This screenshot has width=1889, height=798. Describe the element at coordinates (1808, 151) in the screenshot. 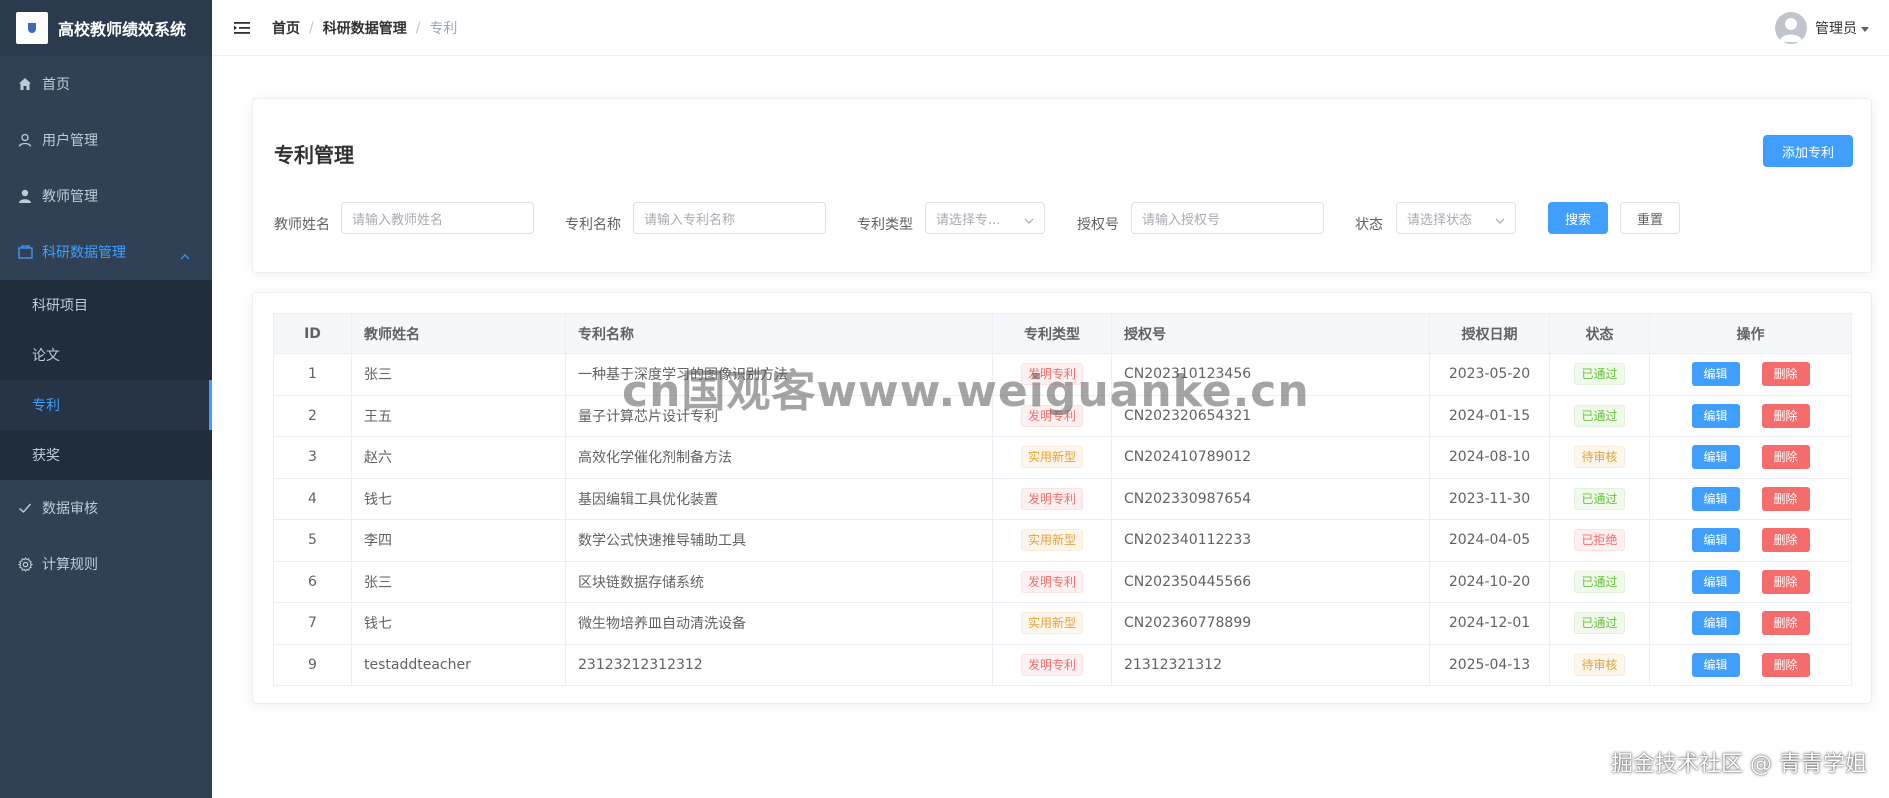

I see `add-patent-button: 添加专利` at that location.